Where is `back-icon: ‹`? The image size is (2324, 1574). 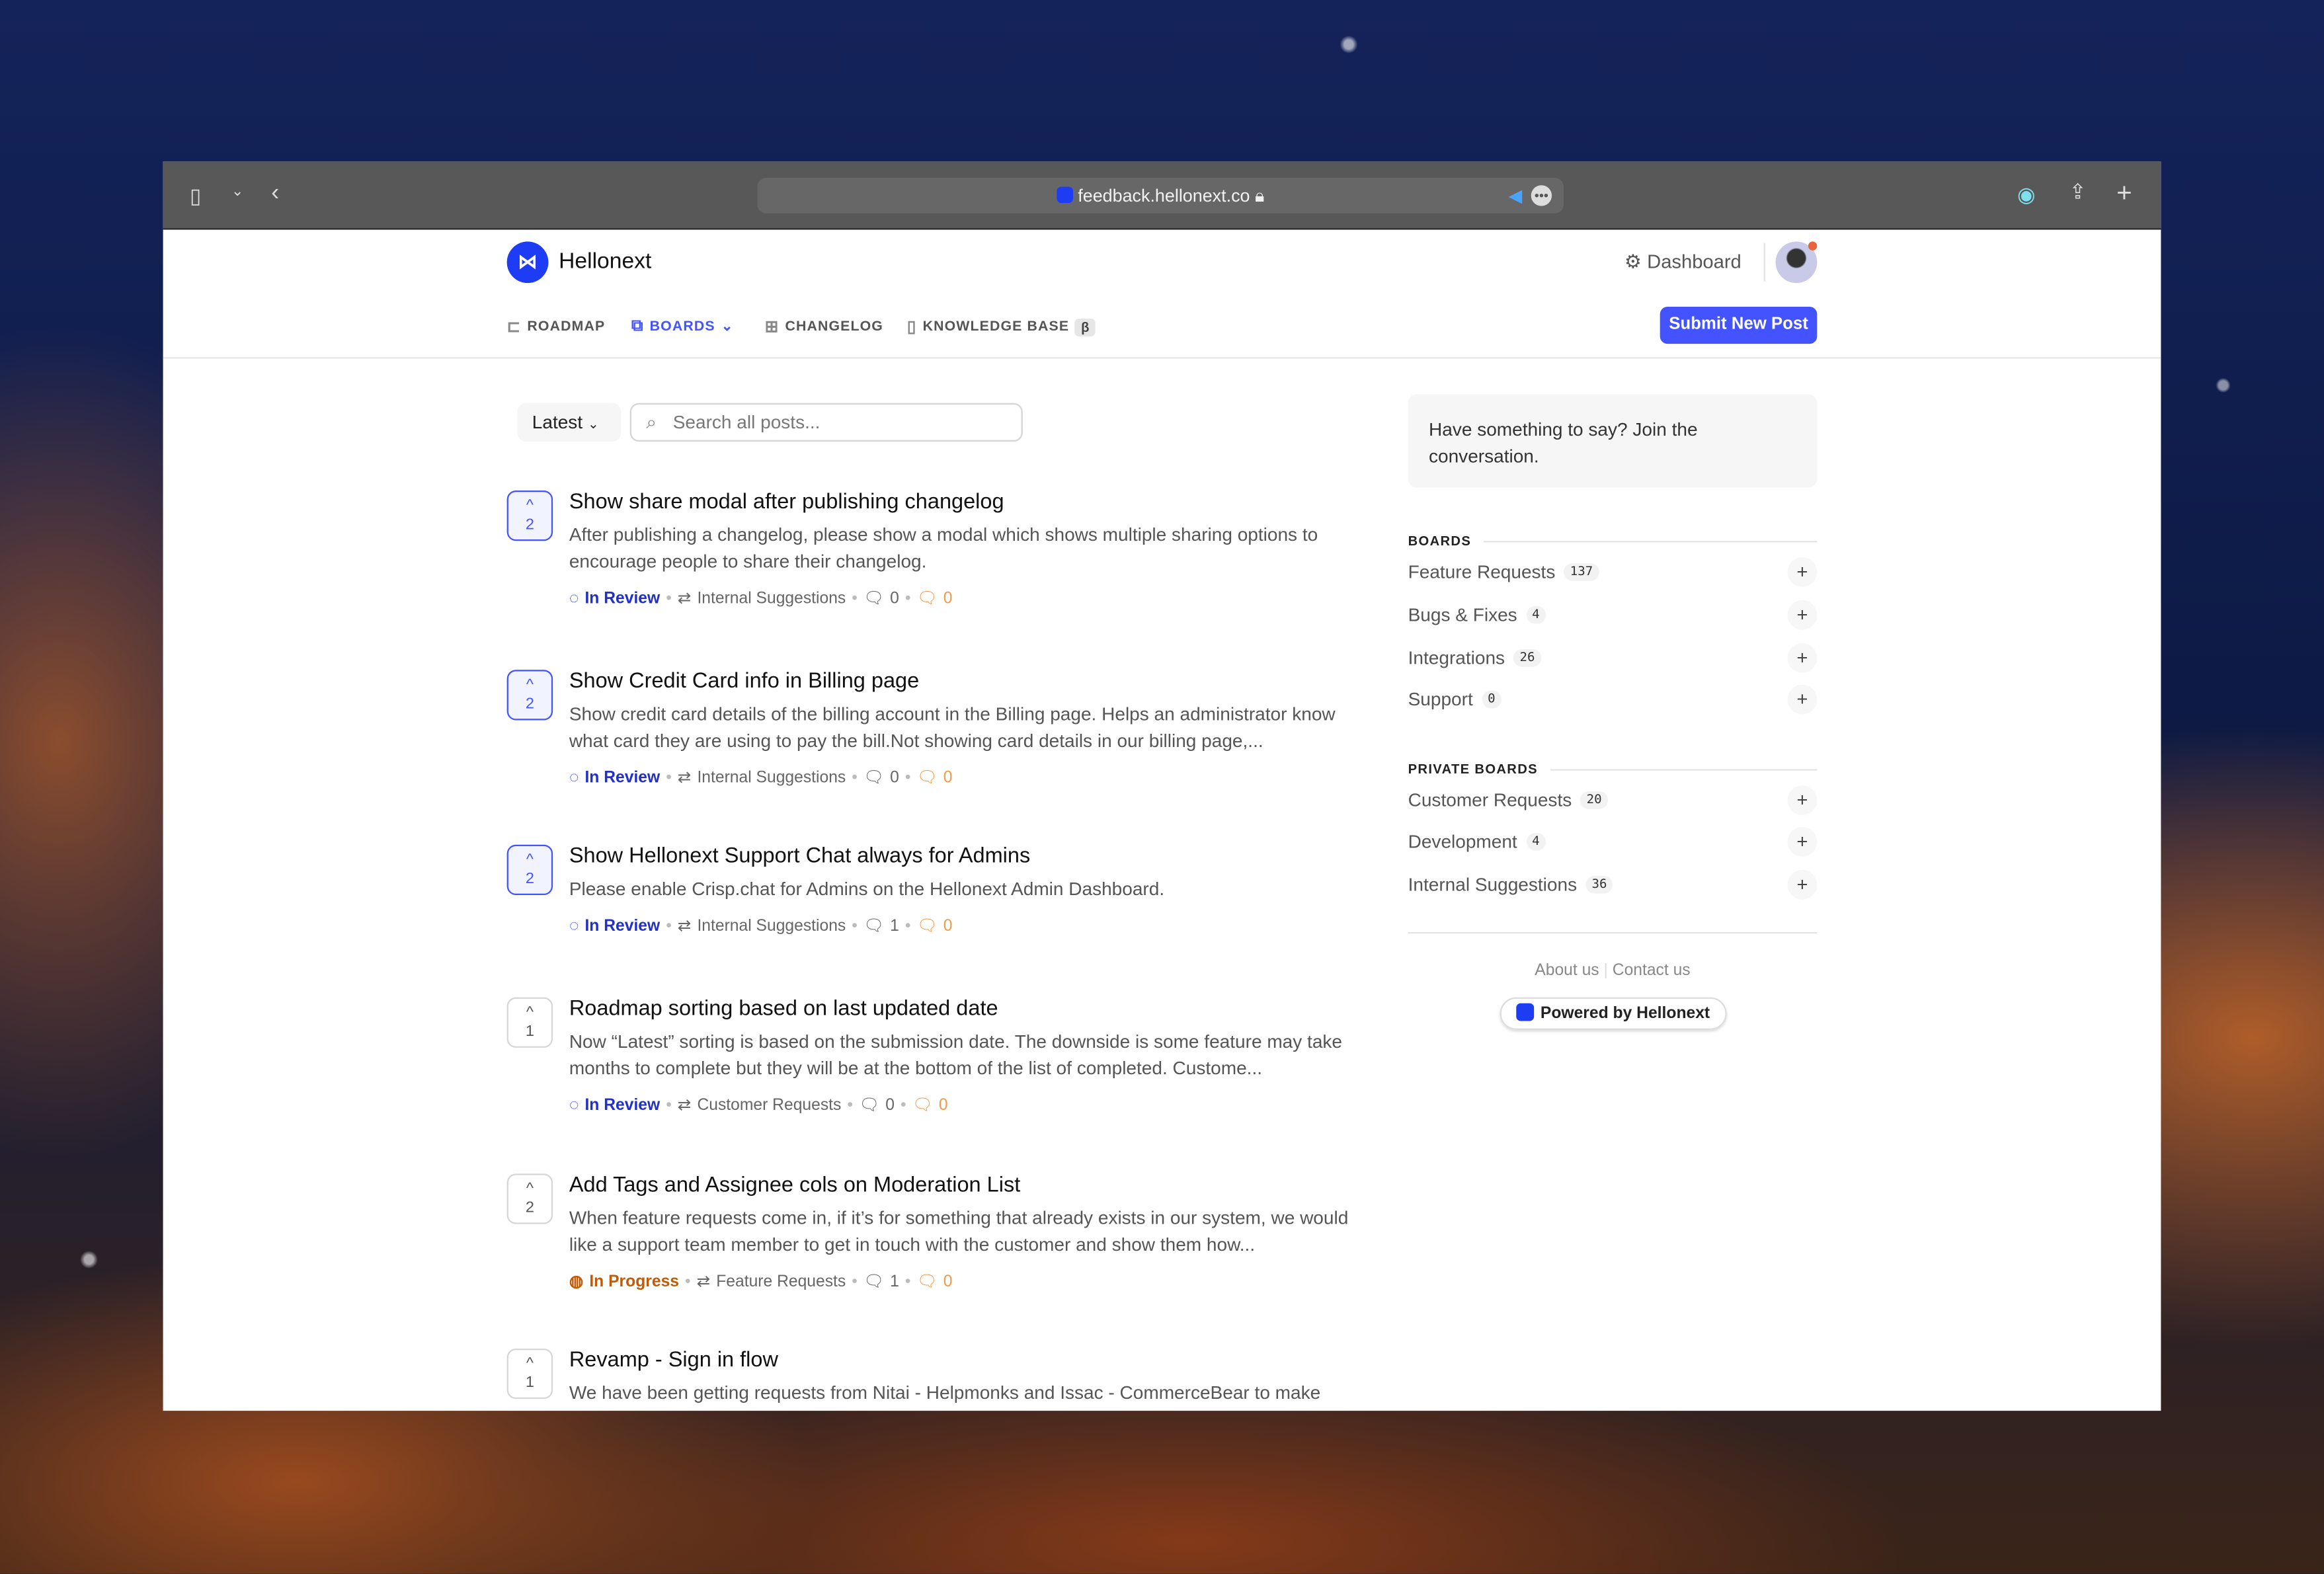
back-icon: ‹ is located at coordinates (275, 194).